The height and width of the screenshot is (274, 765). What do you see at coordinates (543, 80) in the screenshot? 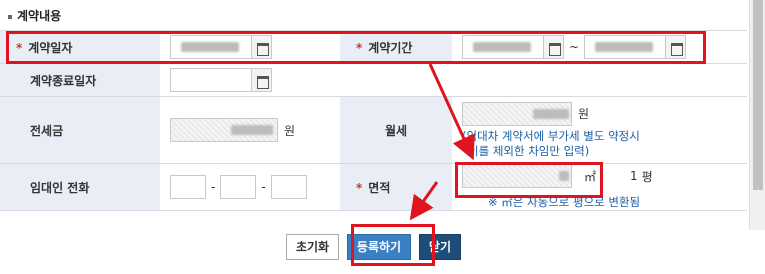
I see `empty-cell` at bounding box center [543, 80].